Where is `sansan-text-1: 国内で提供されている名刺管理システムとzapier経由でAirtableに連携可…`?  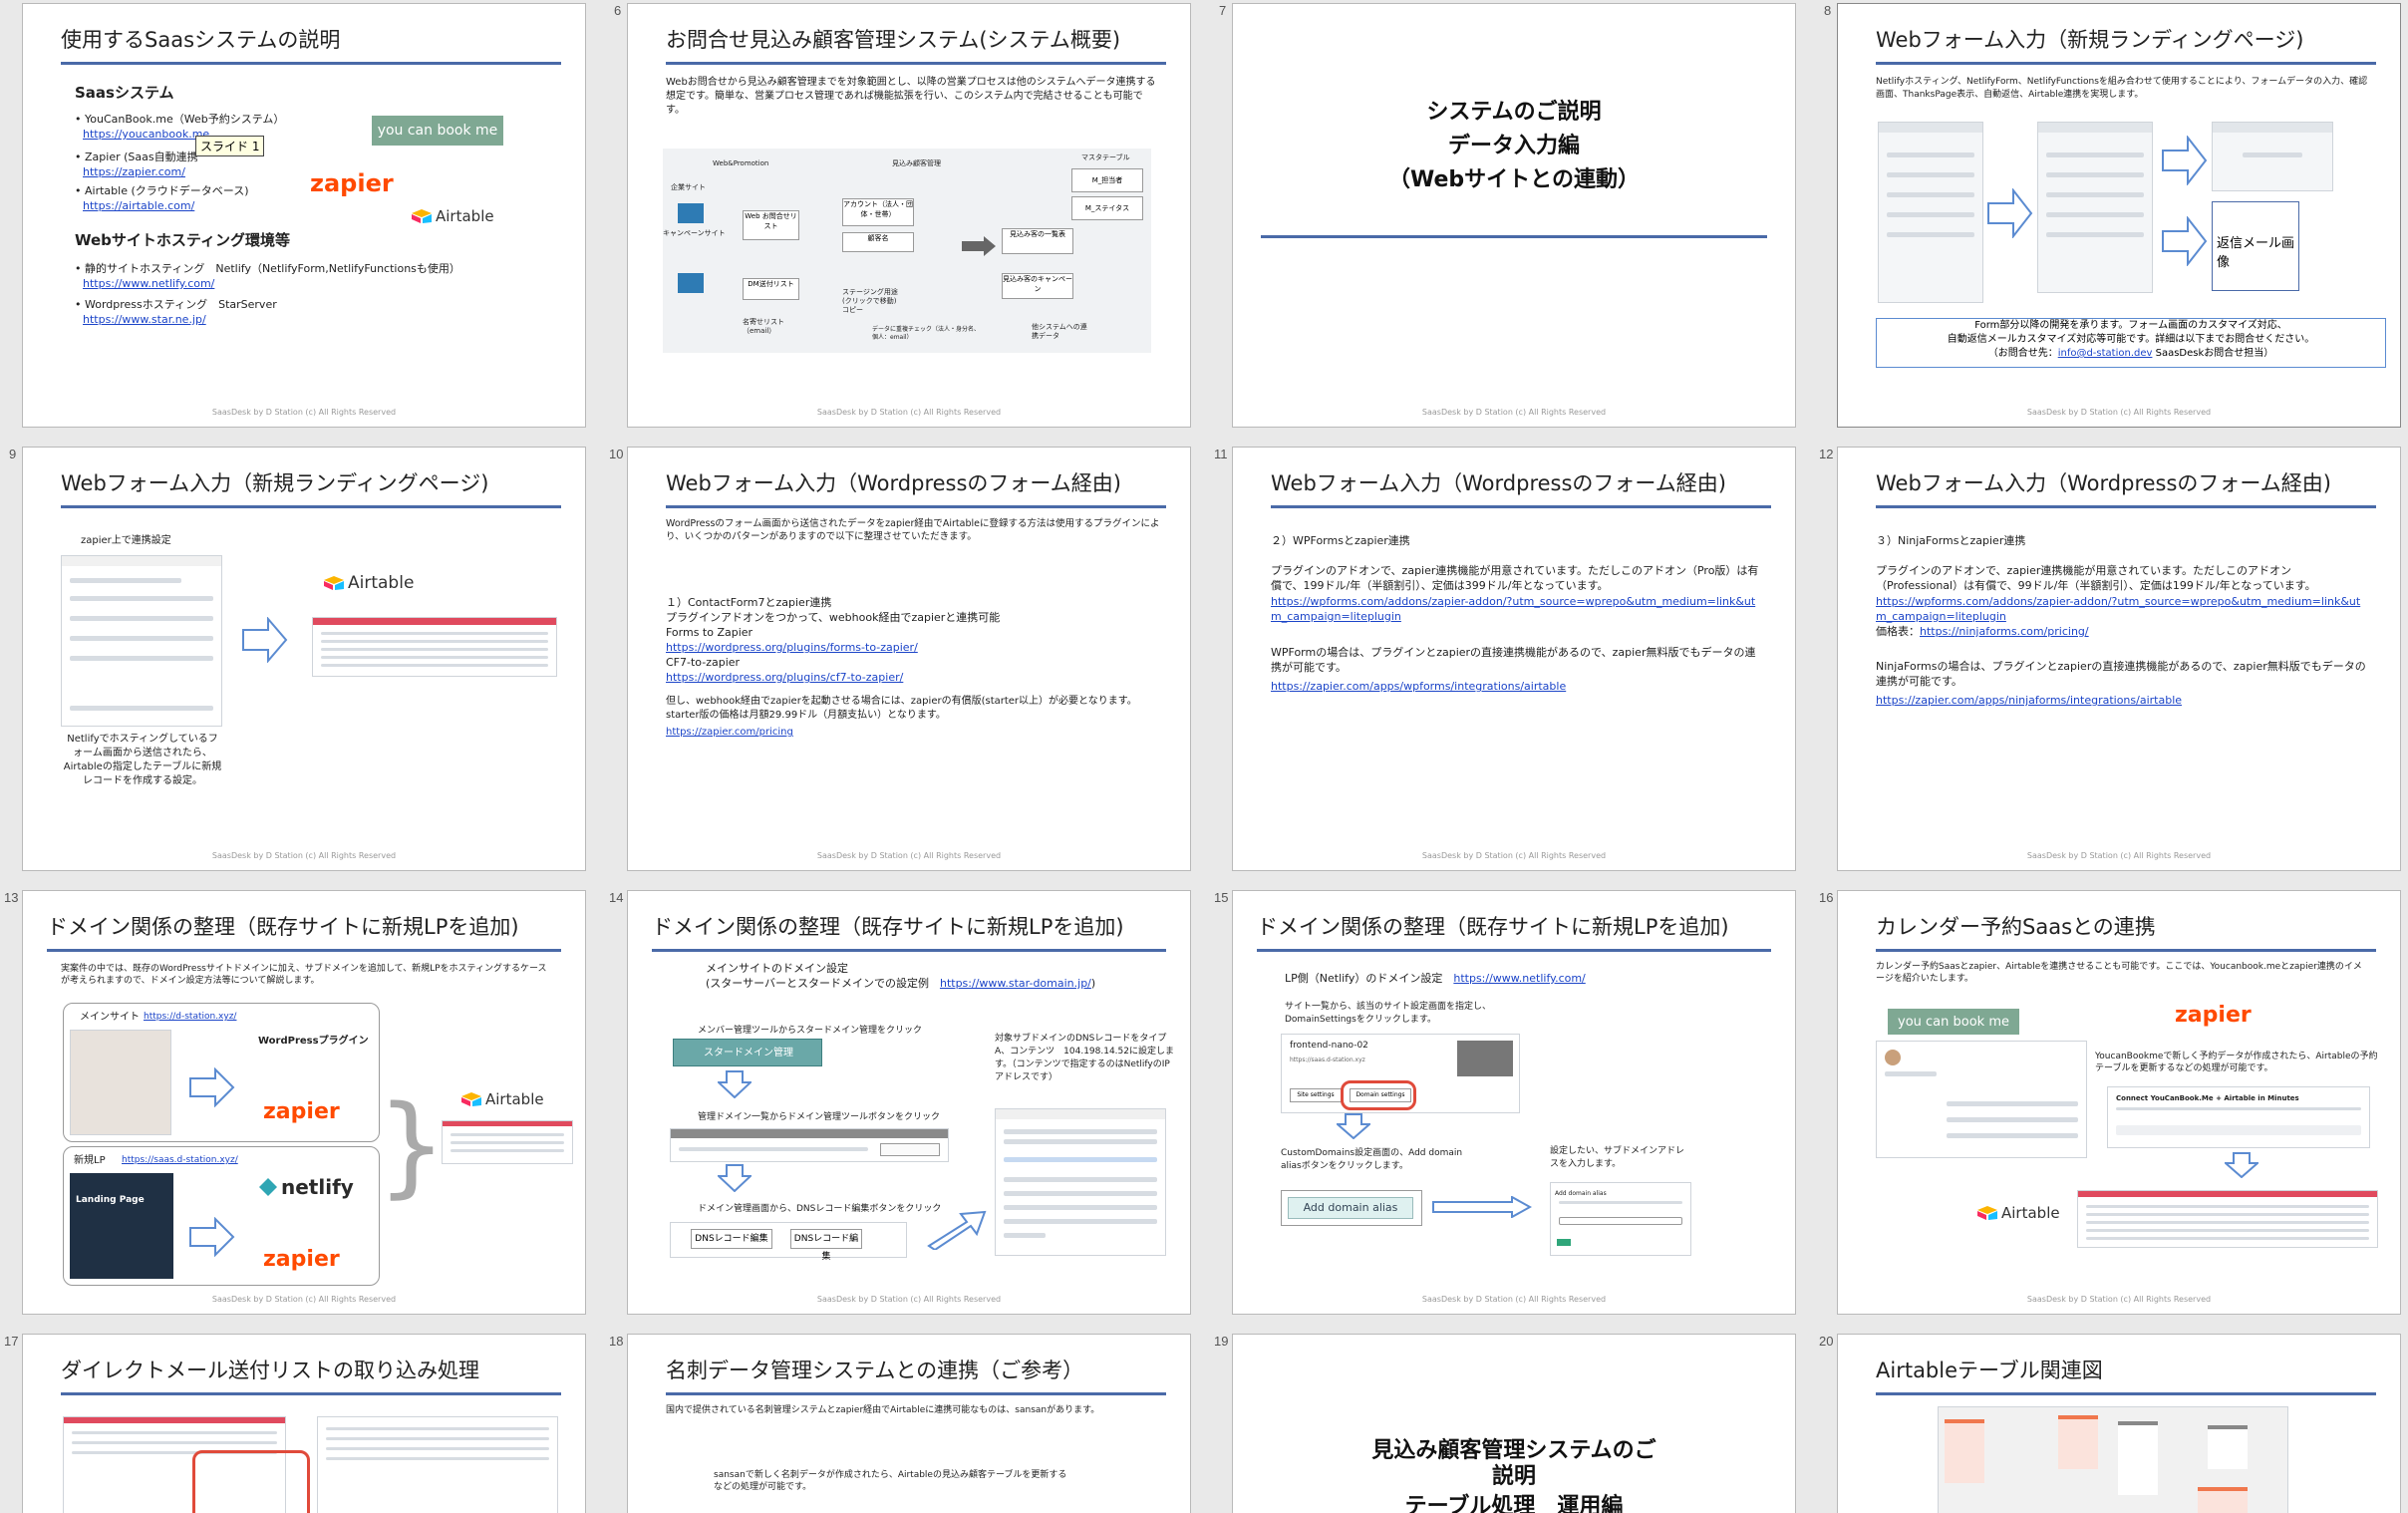 sansan-text-1: 国内で提供されている名刺管理システムとzapier経由でAirtableに連携可… is located at coordinates (883, 1410).